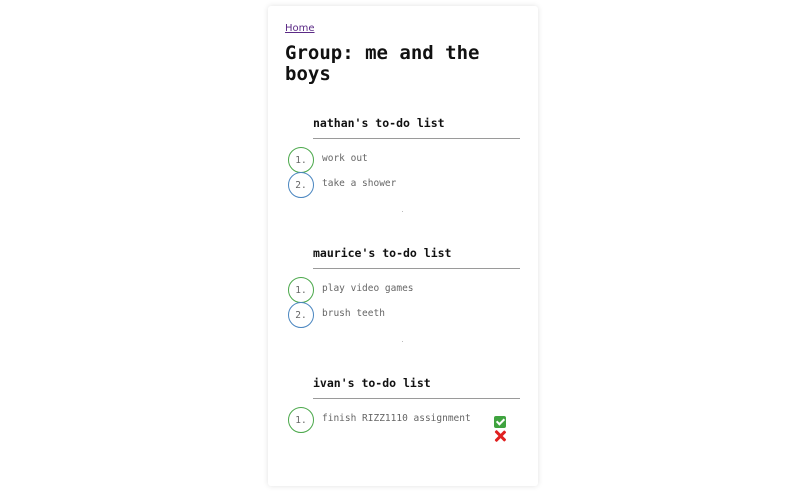 The width and height of the screenshot is (806, 496). I want to click on list-title: ivan's to-do list, so click(372, 383).